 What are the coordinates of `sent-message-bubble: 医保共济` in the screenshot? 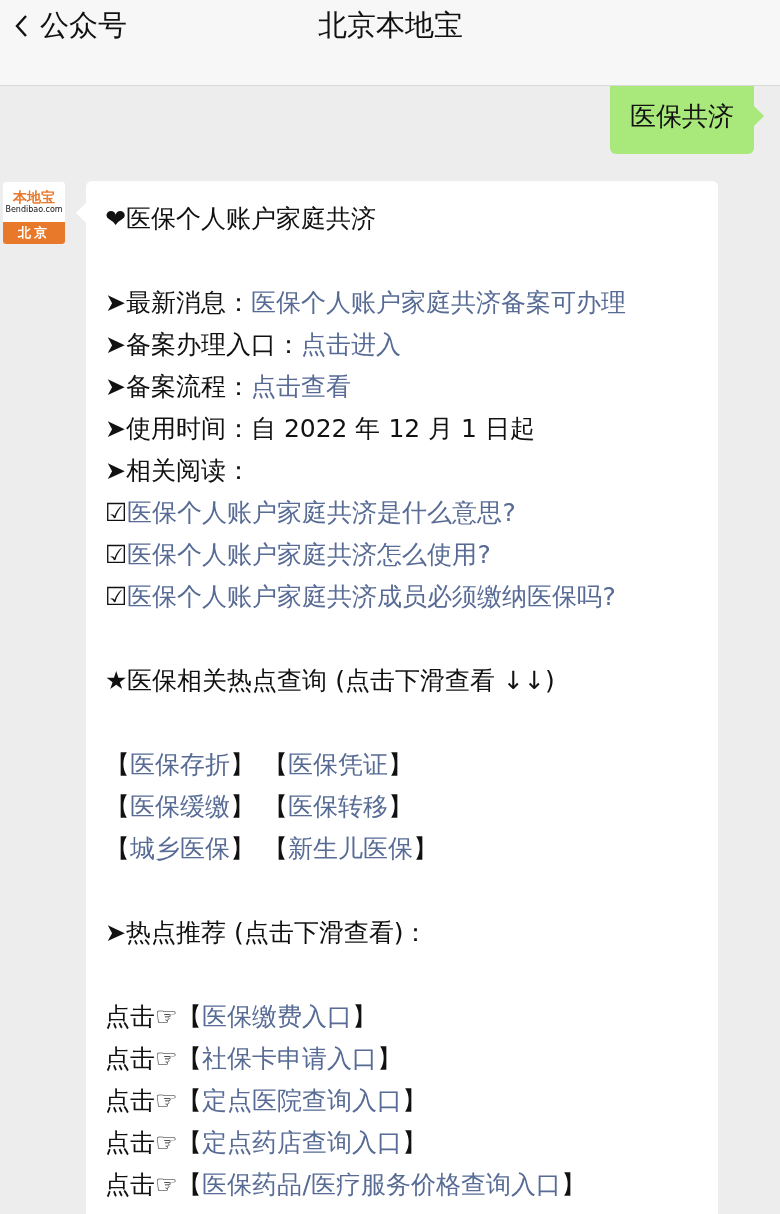 It's located at (682, 120).